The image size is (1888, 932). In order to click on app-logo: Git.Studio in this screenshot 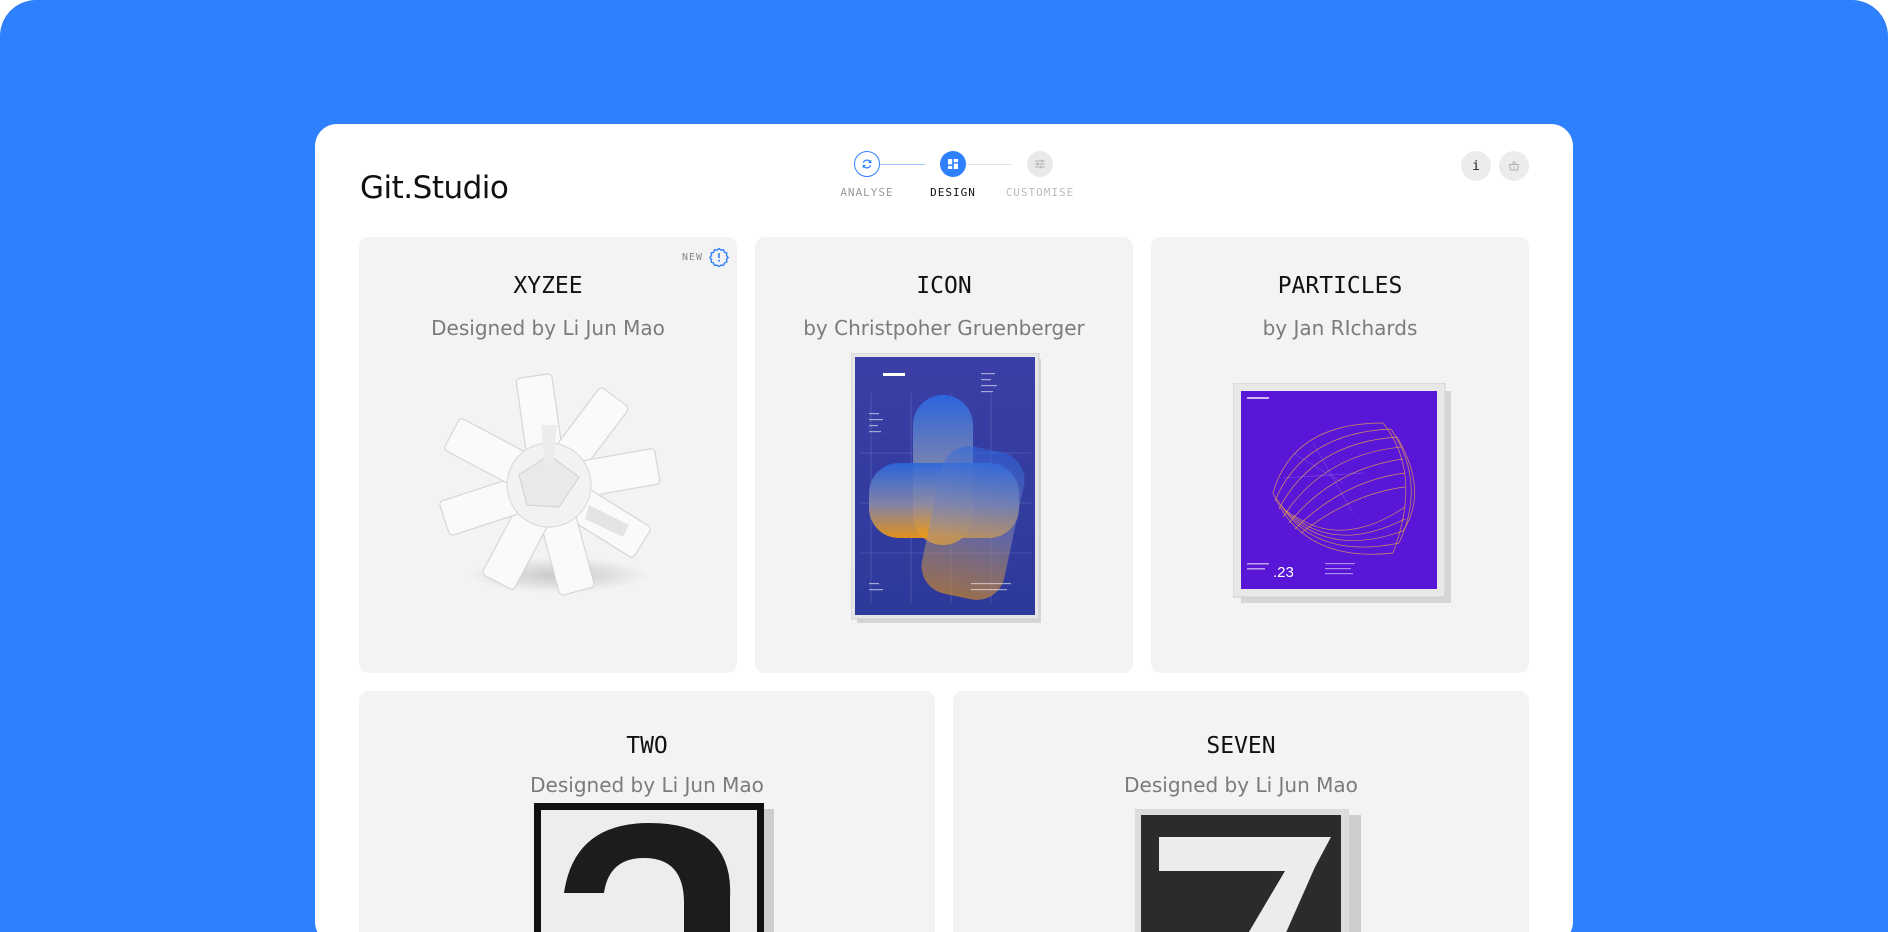, I will do `click(434, 188)`.